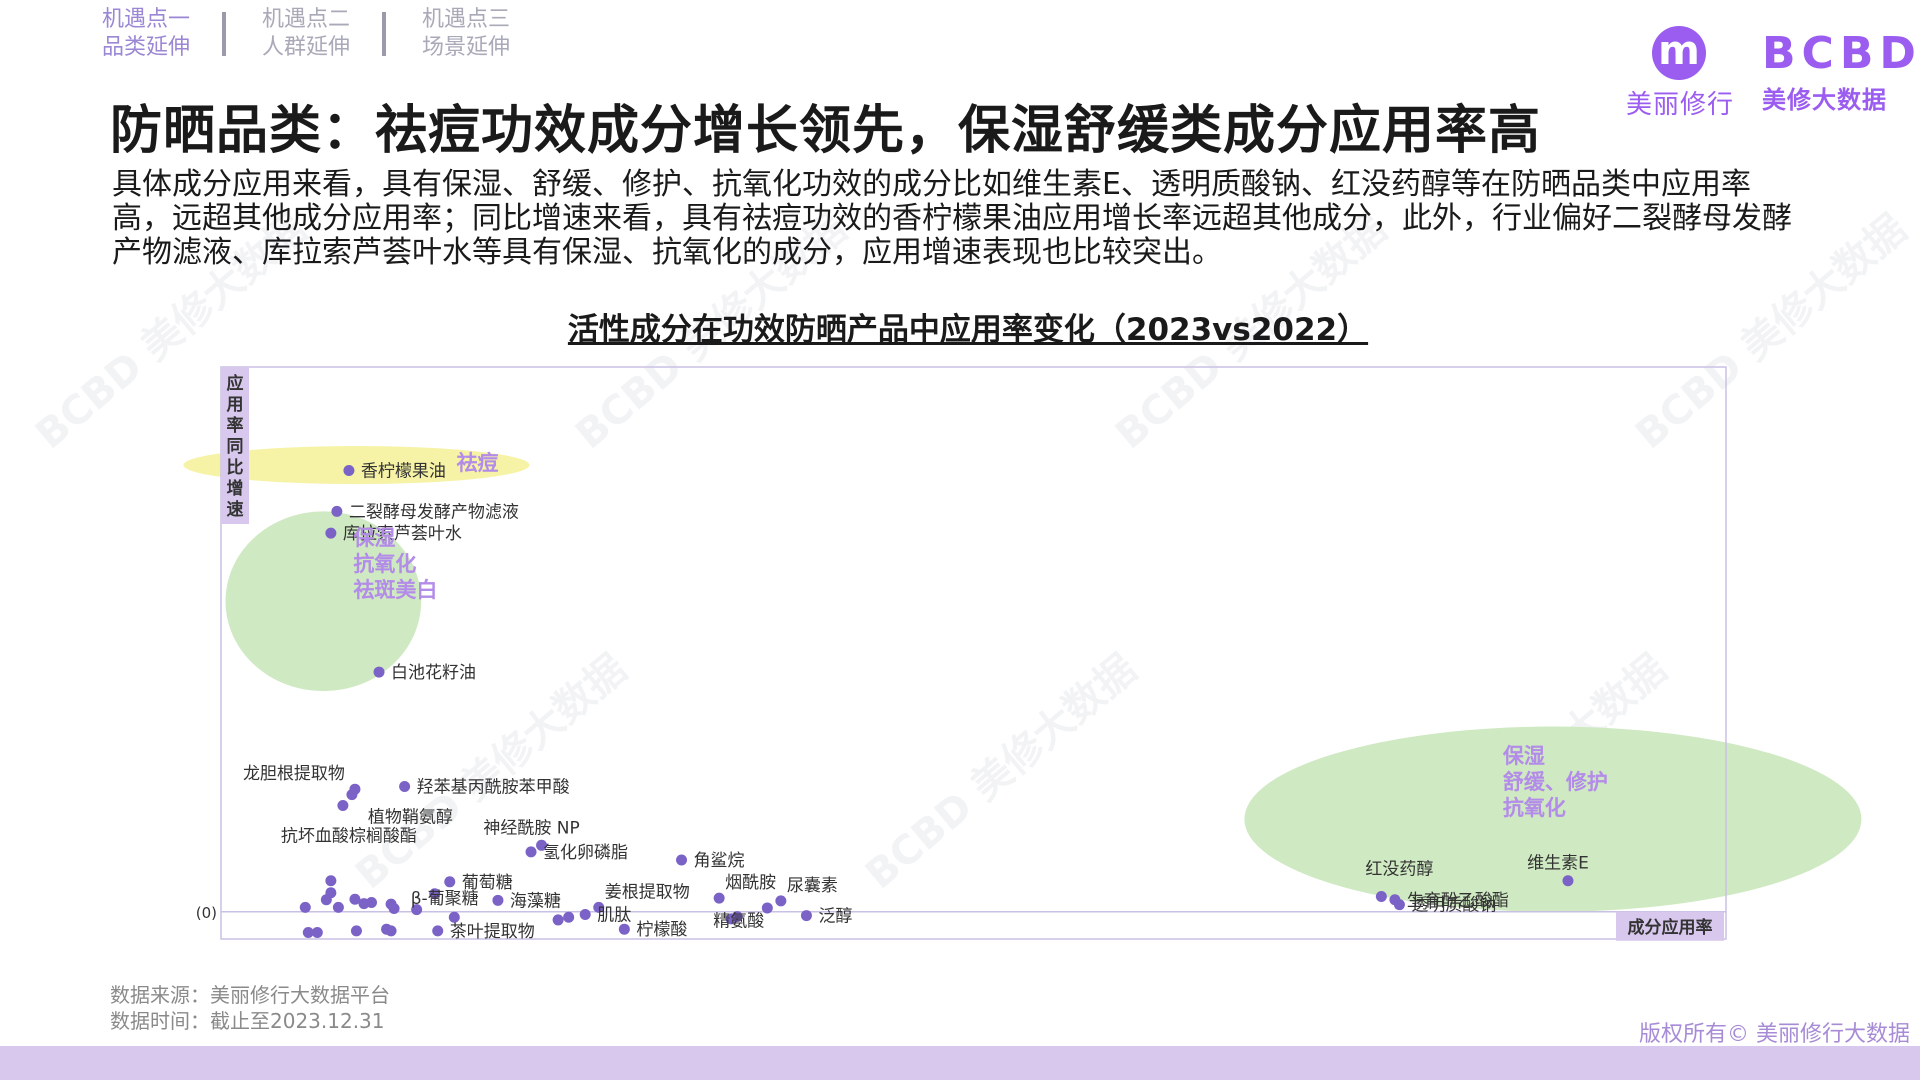  Describe the element at coordinates (1453, 906) in the screenshot. I see `data-label: 透明质酸钠` at that location.